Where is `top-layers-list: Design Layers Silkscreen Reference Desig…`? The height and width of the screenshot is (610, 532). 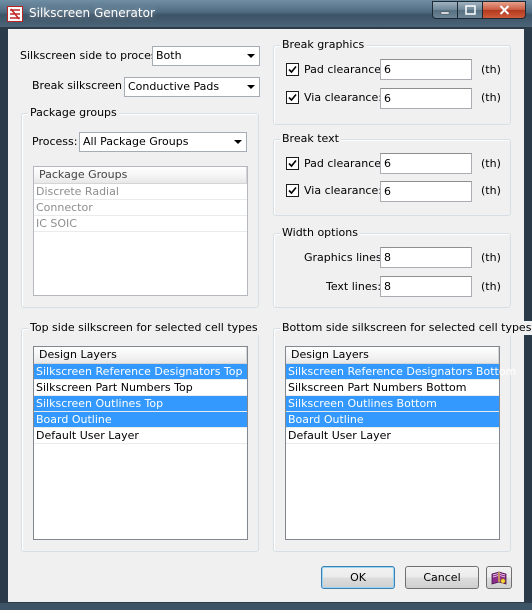
top-layers-list: Design Layers Silkscreen Reference Desig… is located at coordinates (140, 443).